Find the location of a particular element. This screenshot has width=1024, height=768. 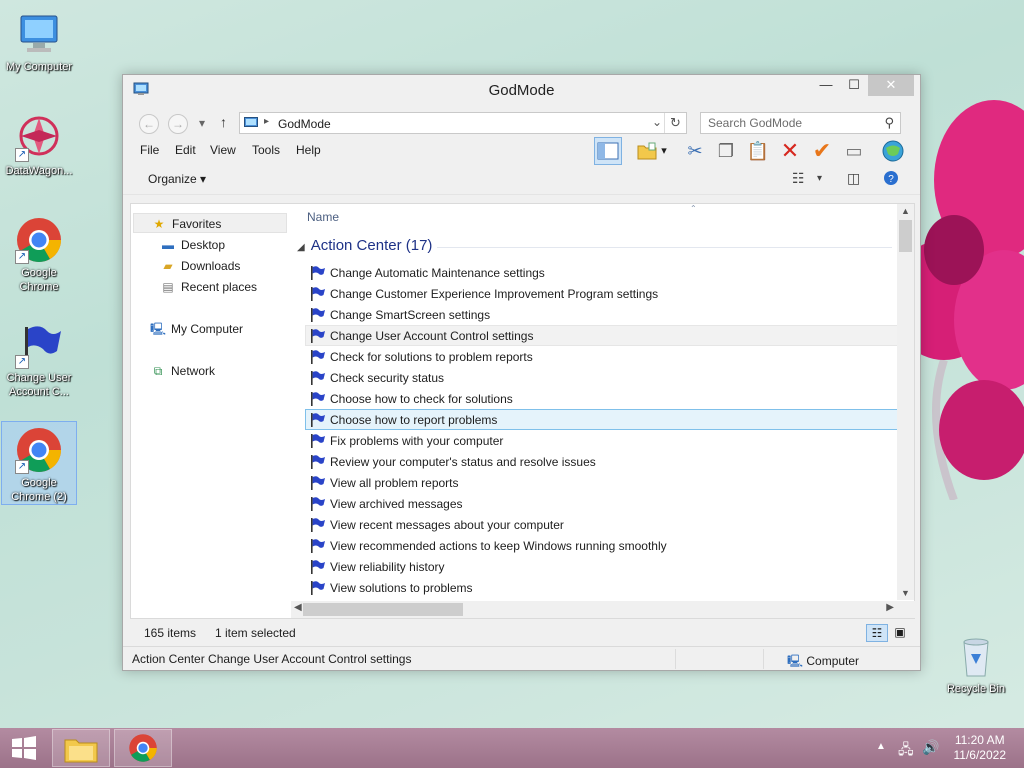

vertical-scroll-thumb is located at coordinates (905, 236).